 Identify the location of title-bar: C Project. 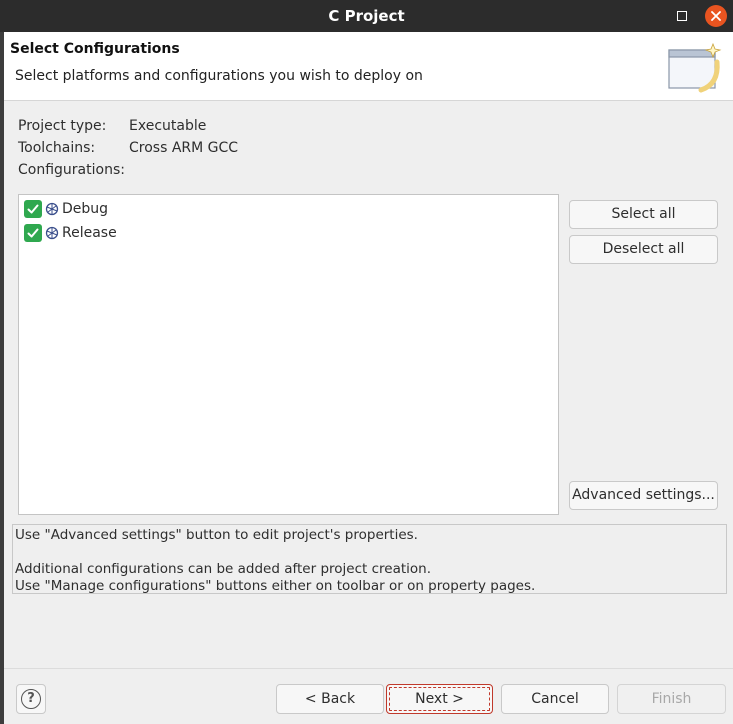
(366, 16).